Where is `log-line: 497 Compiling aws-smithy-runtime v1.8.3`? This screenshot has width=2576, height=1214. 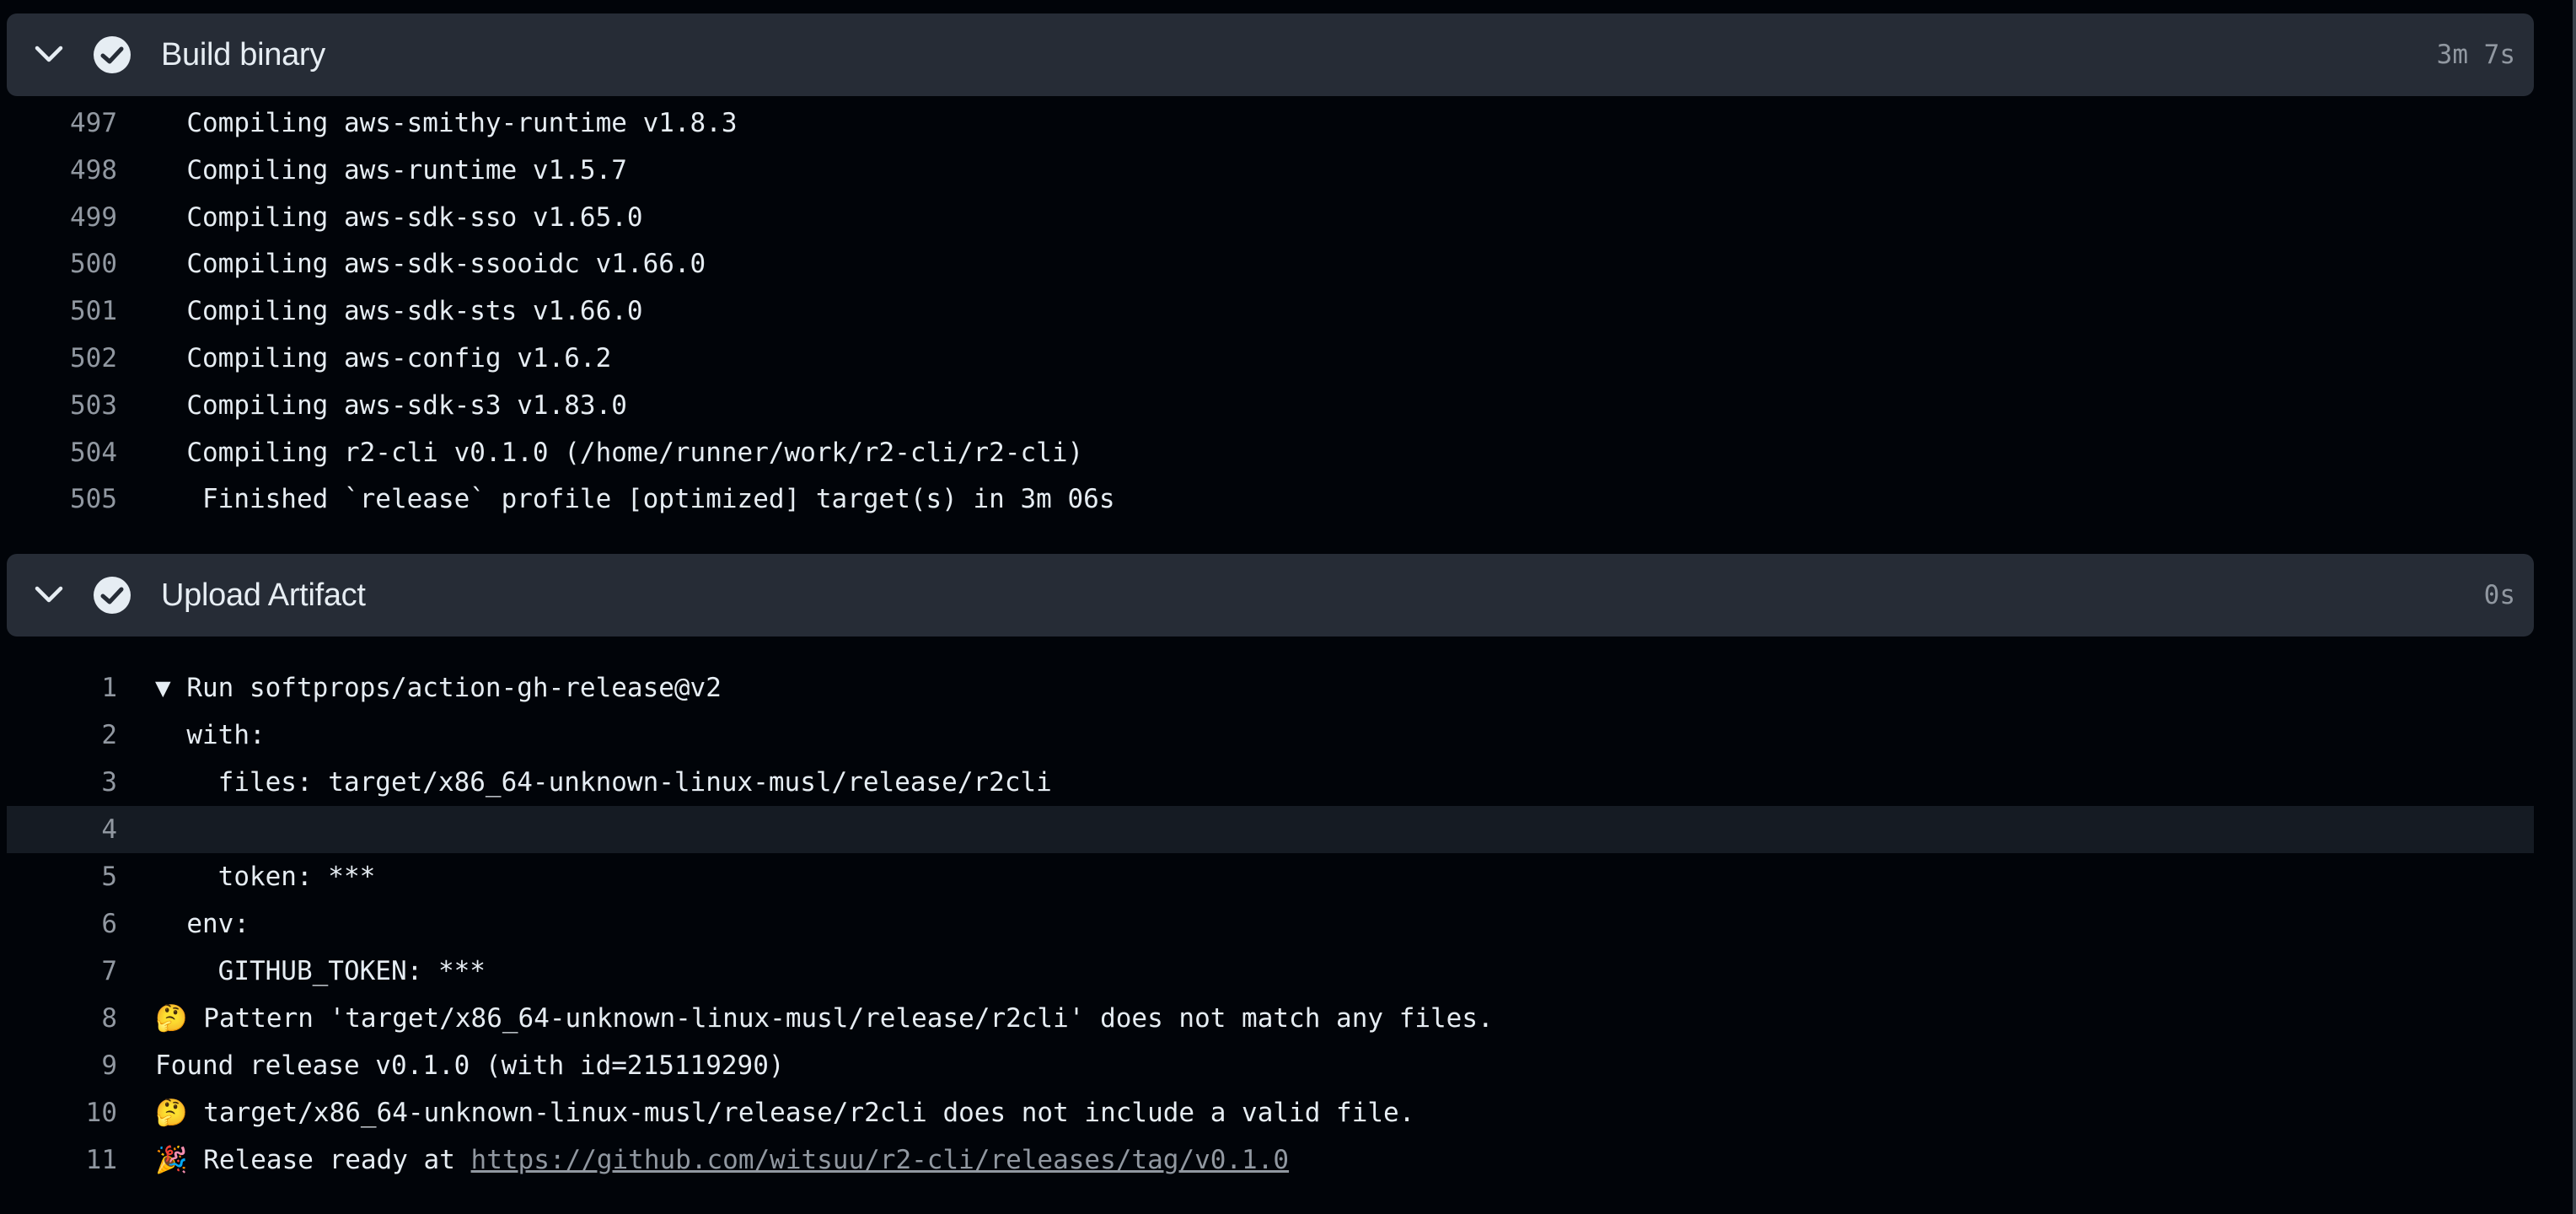
log-line: 497 Compiling aws-smithy-runtime v1.8.3 is located at coordinates (1270, 124).